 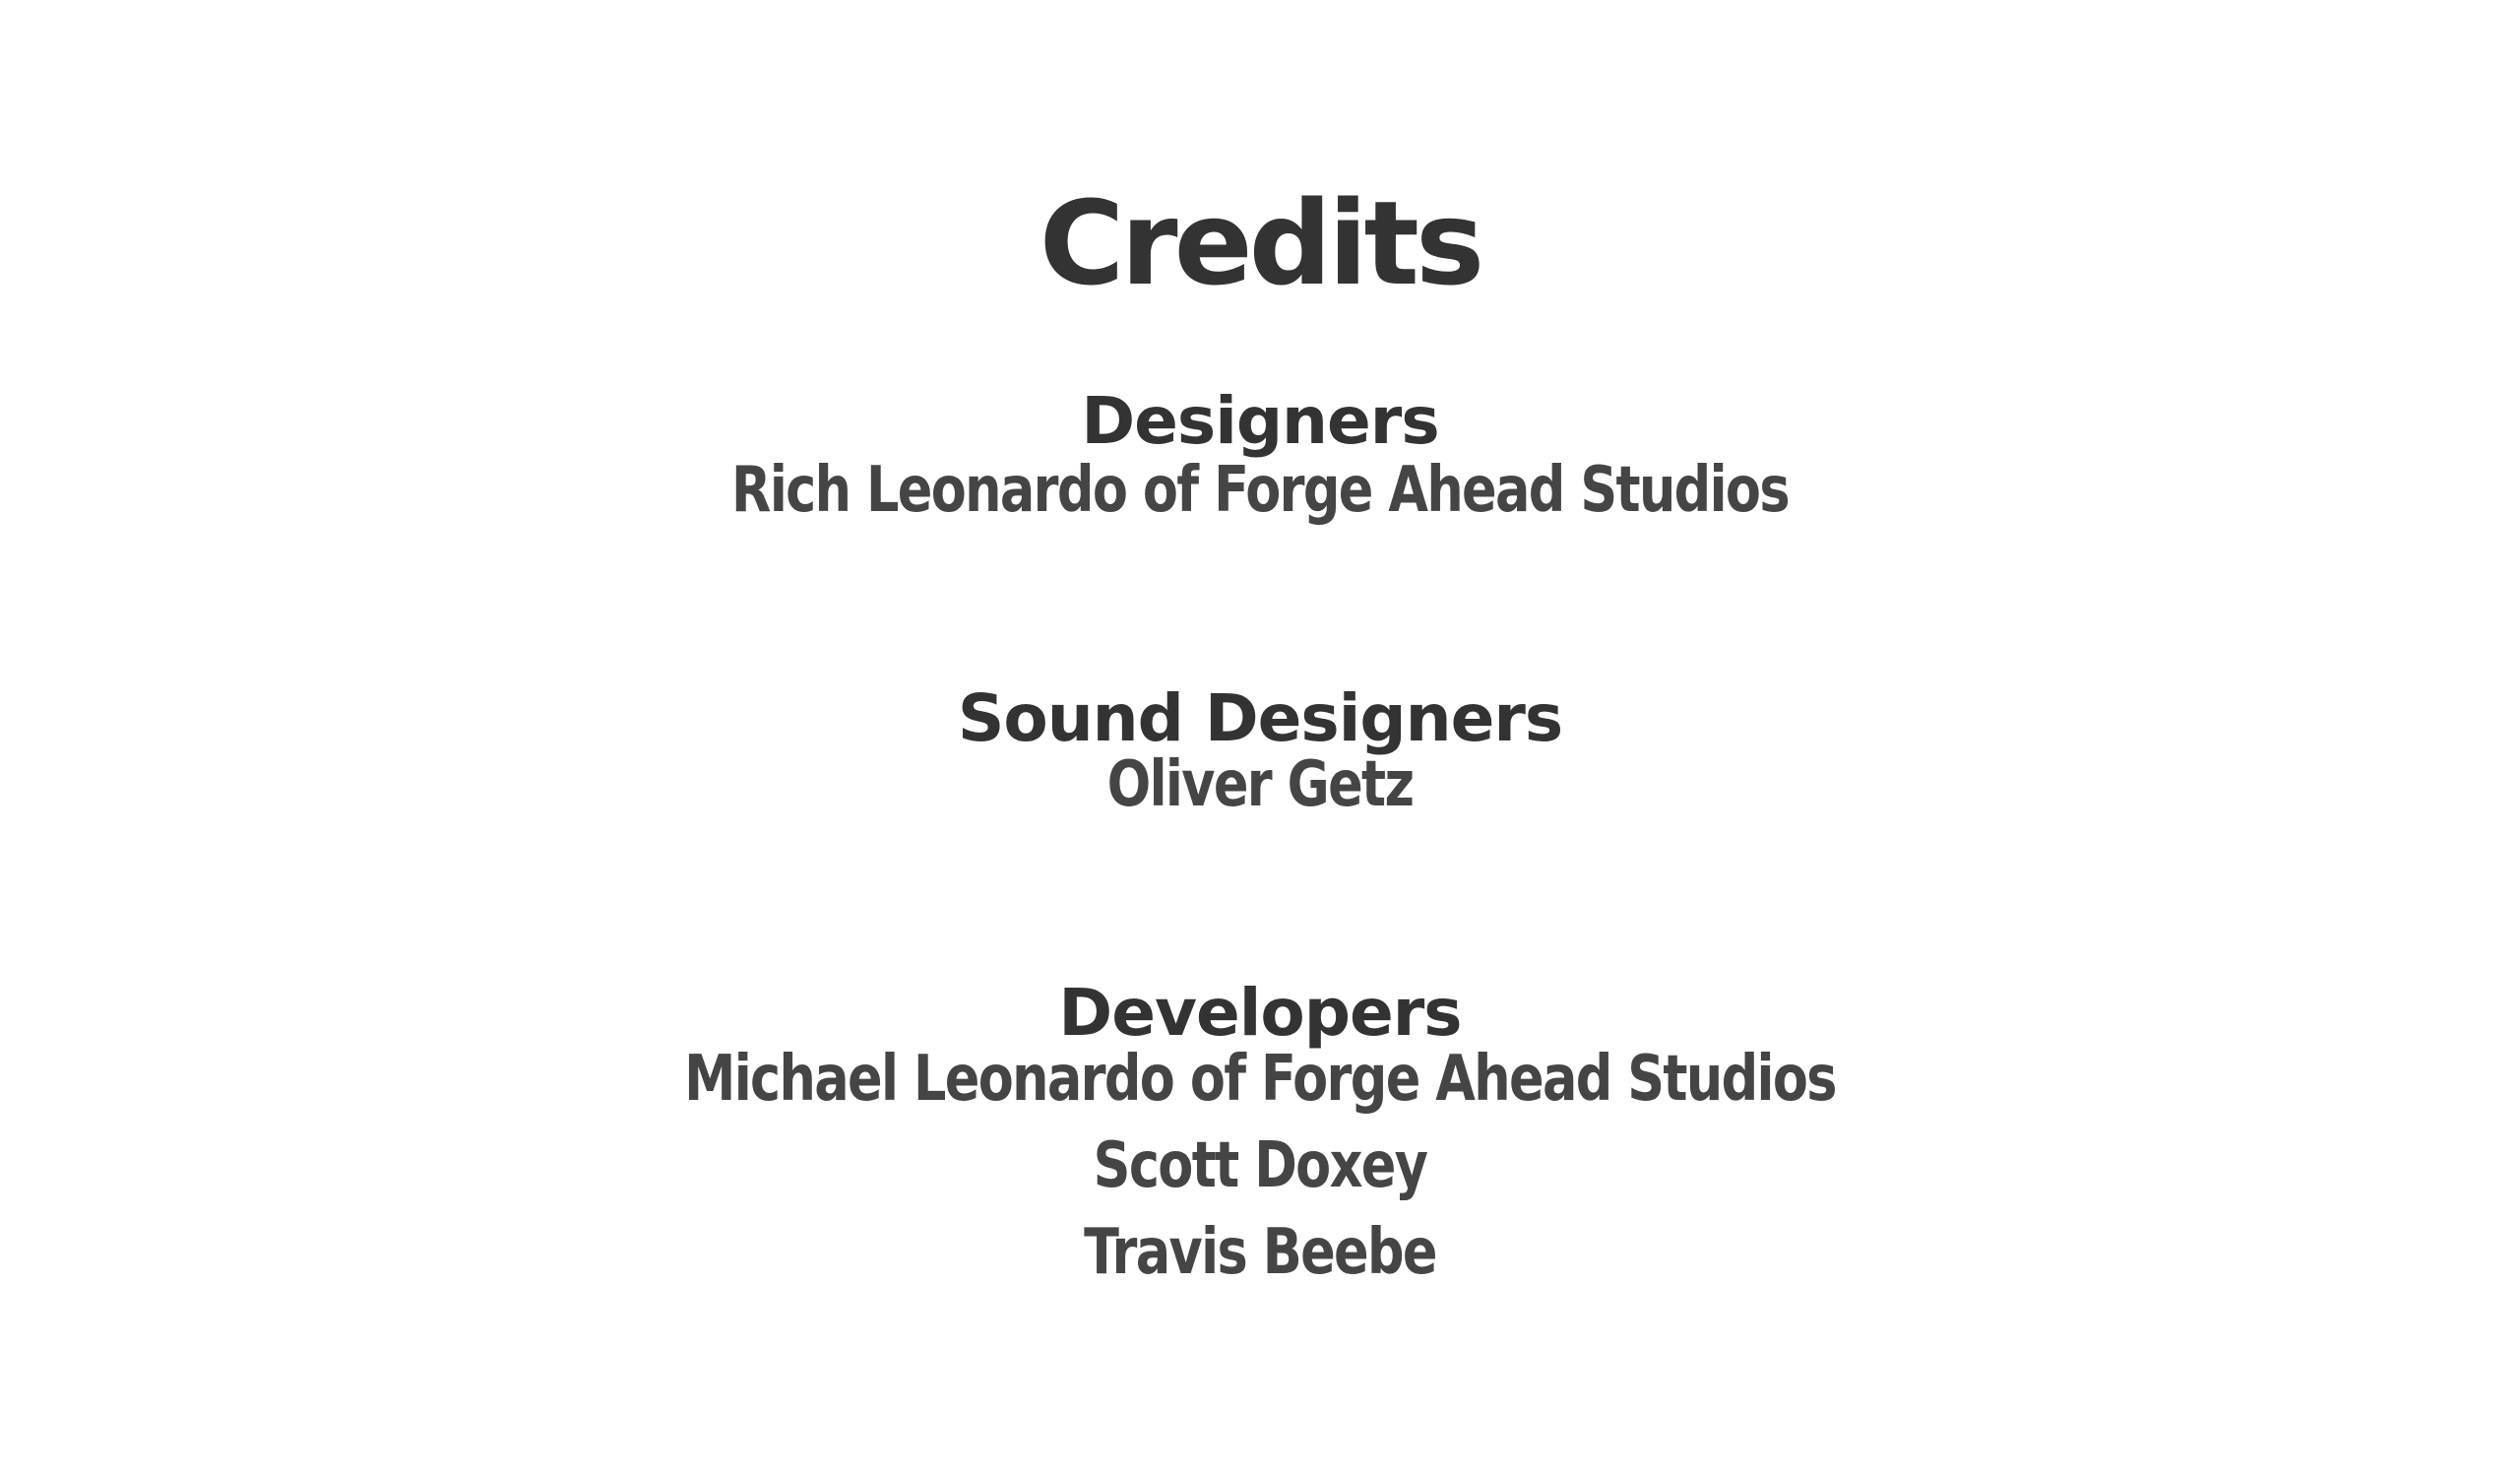 What do you see at coordinates (1260, 785) in the screenshot?
I see `sound-designer-name: Oliver Getz` at bounding box center [1260, 785].